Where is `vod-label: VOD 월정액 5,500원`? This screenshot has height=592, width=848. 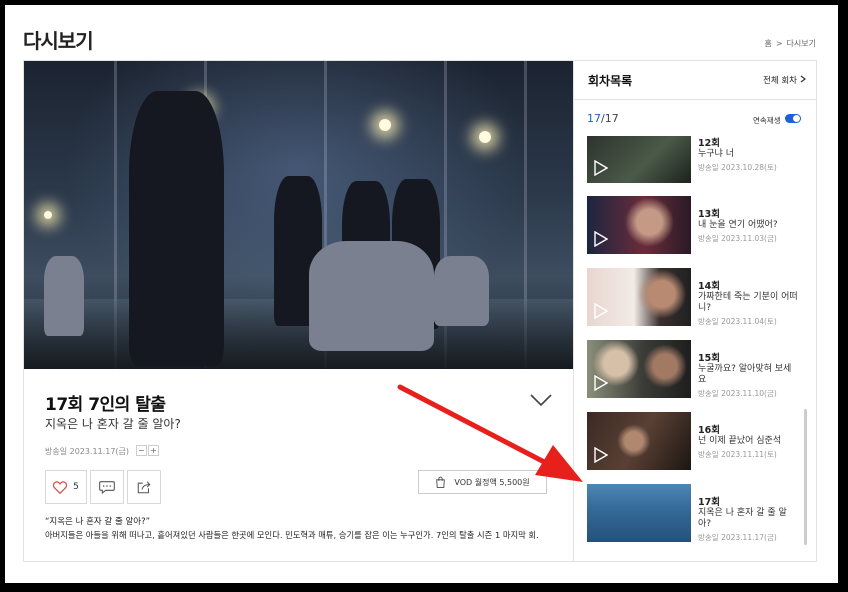
vod-label: VOD 월정액 5,500원 is located at coordinates (492, 482).